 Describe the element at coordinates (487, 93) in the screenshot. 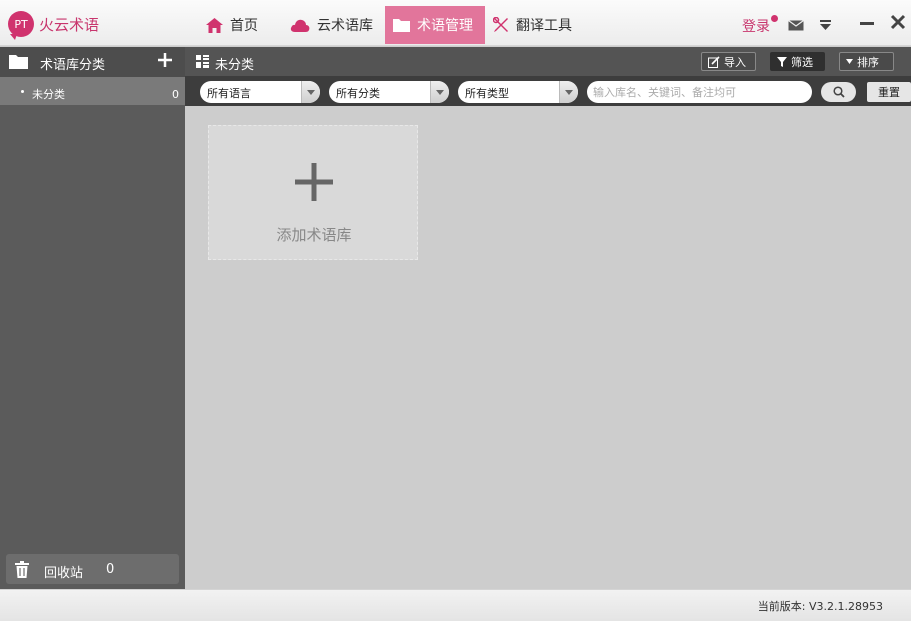

I see `type-select-value: 所有类型` at that location.